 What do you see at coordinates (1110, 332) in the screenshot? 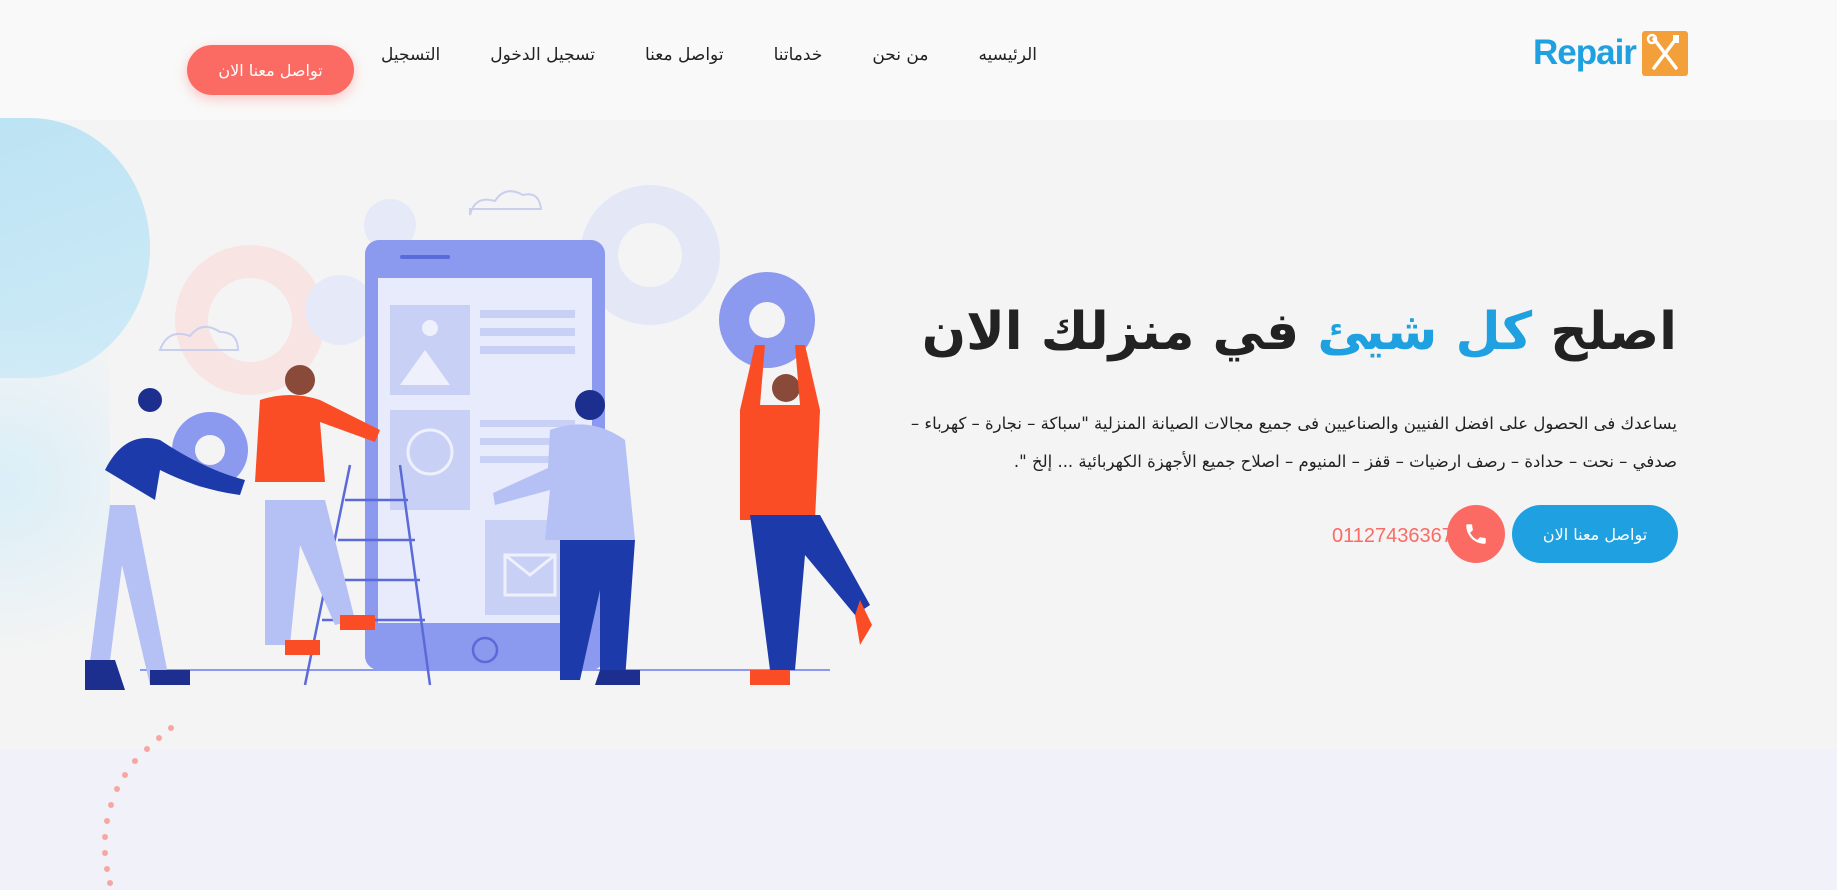
I see `hero-title-part2: في منزلك الان` at bounding box center [1110, 332].